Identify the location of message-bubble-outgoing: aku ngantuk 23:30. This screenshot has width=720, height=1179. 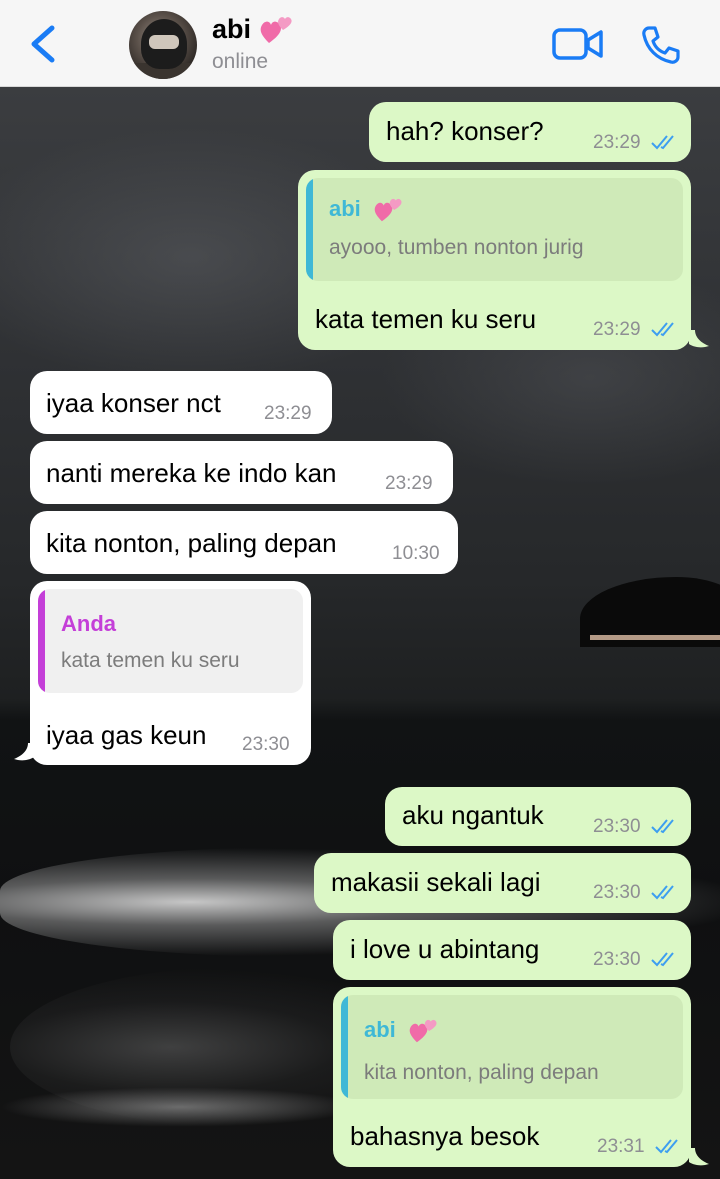
(538, 816).